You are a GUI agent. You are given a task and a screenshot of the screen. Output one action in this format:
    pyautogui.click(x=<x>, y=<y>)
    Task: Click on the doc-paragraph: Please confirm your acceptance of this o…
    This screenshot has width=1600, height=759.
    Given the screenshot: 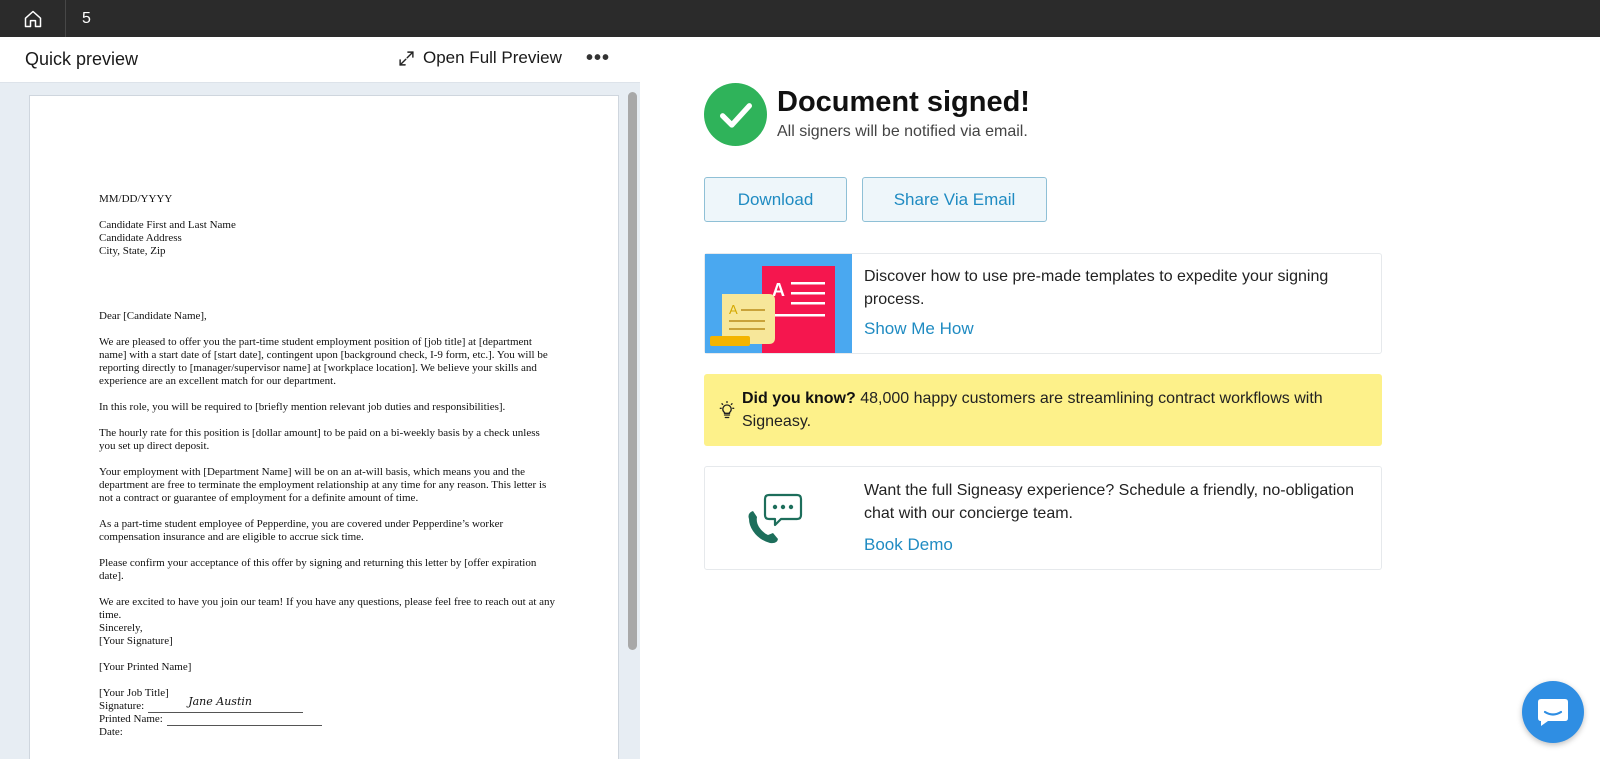 What is the action you would take?
    pyautogui.click(x=318, y=569)
    